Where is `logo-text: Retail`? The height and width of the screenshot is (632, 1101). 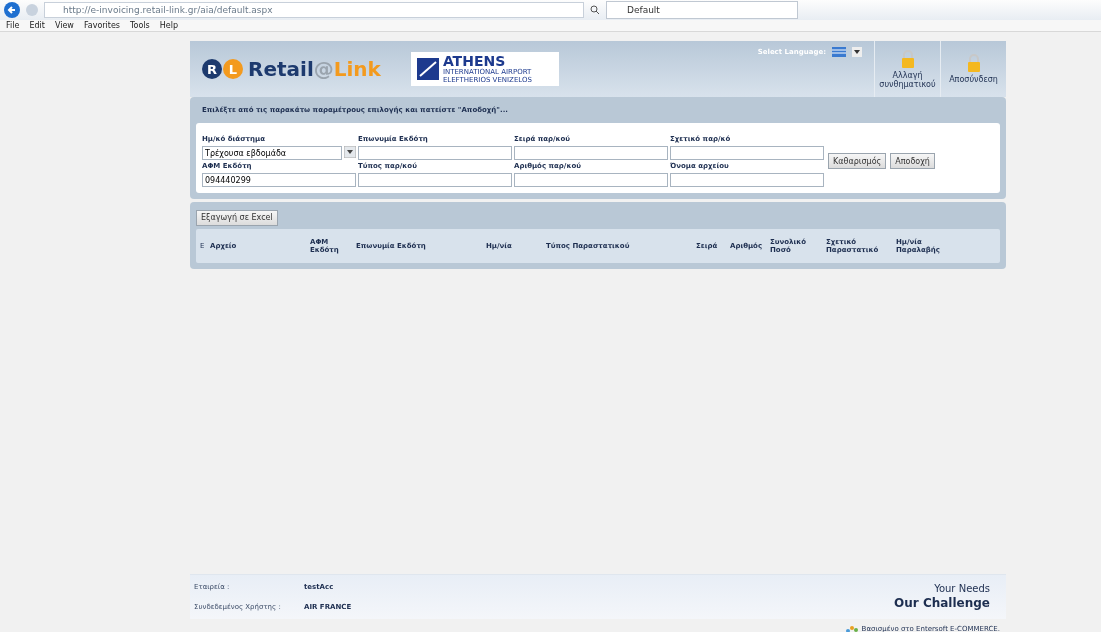 logo-text: Retail is located at coordinates (281, 69).